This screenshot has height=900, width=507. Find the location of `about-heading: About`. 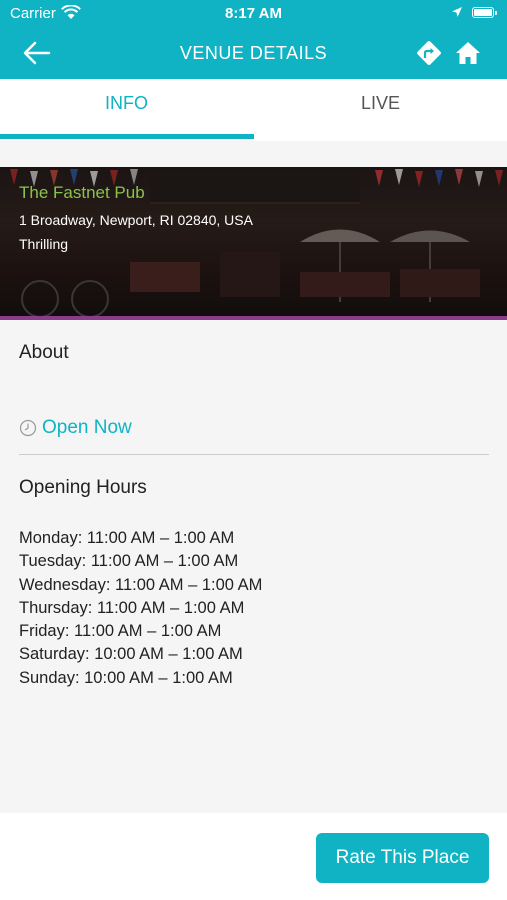

about-heading: About is located at coordinates (44, 352).